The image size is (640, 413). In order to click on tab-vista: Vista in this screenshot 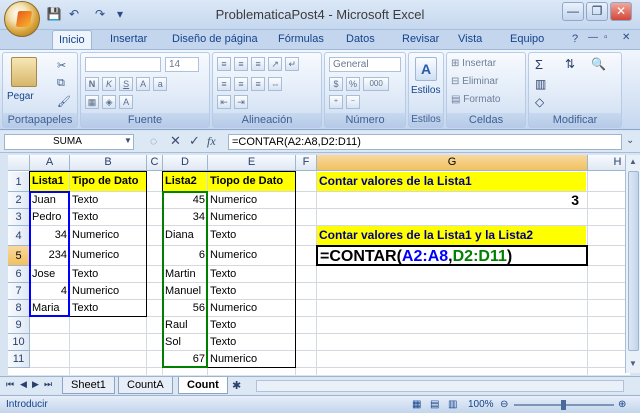, I will do `click(470, 39)`.